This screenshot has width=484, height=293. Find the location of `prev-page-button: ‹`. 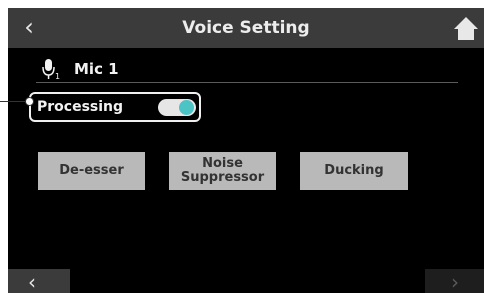

prev-page-button: ‹ is located at coordinates (39, 281).